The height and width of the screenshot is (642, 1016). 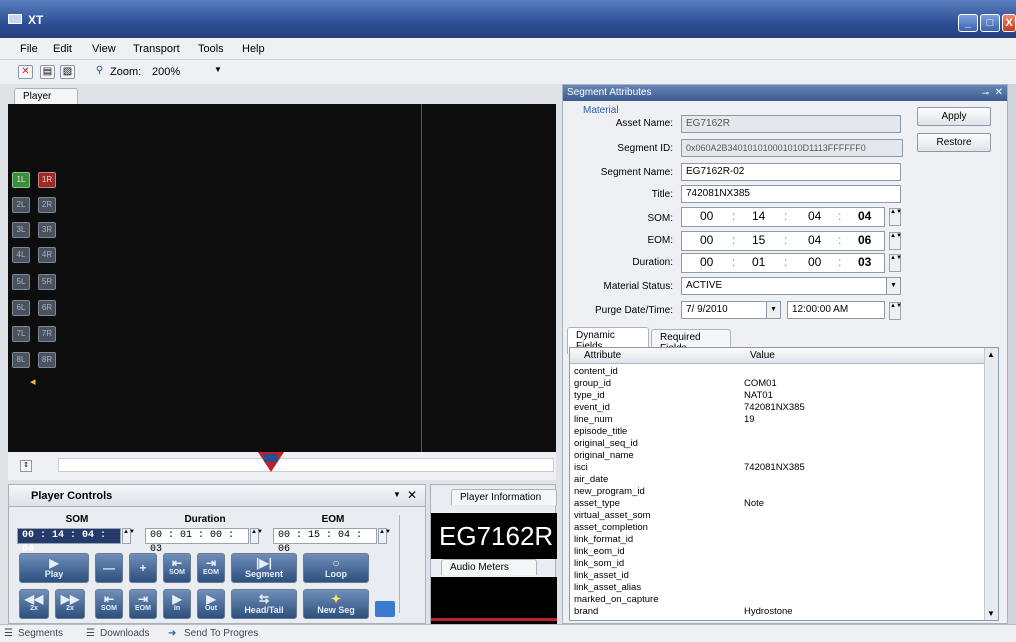 I want to click on close-button: X, so click(x=1009, y=23).